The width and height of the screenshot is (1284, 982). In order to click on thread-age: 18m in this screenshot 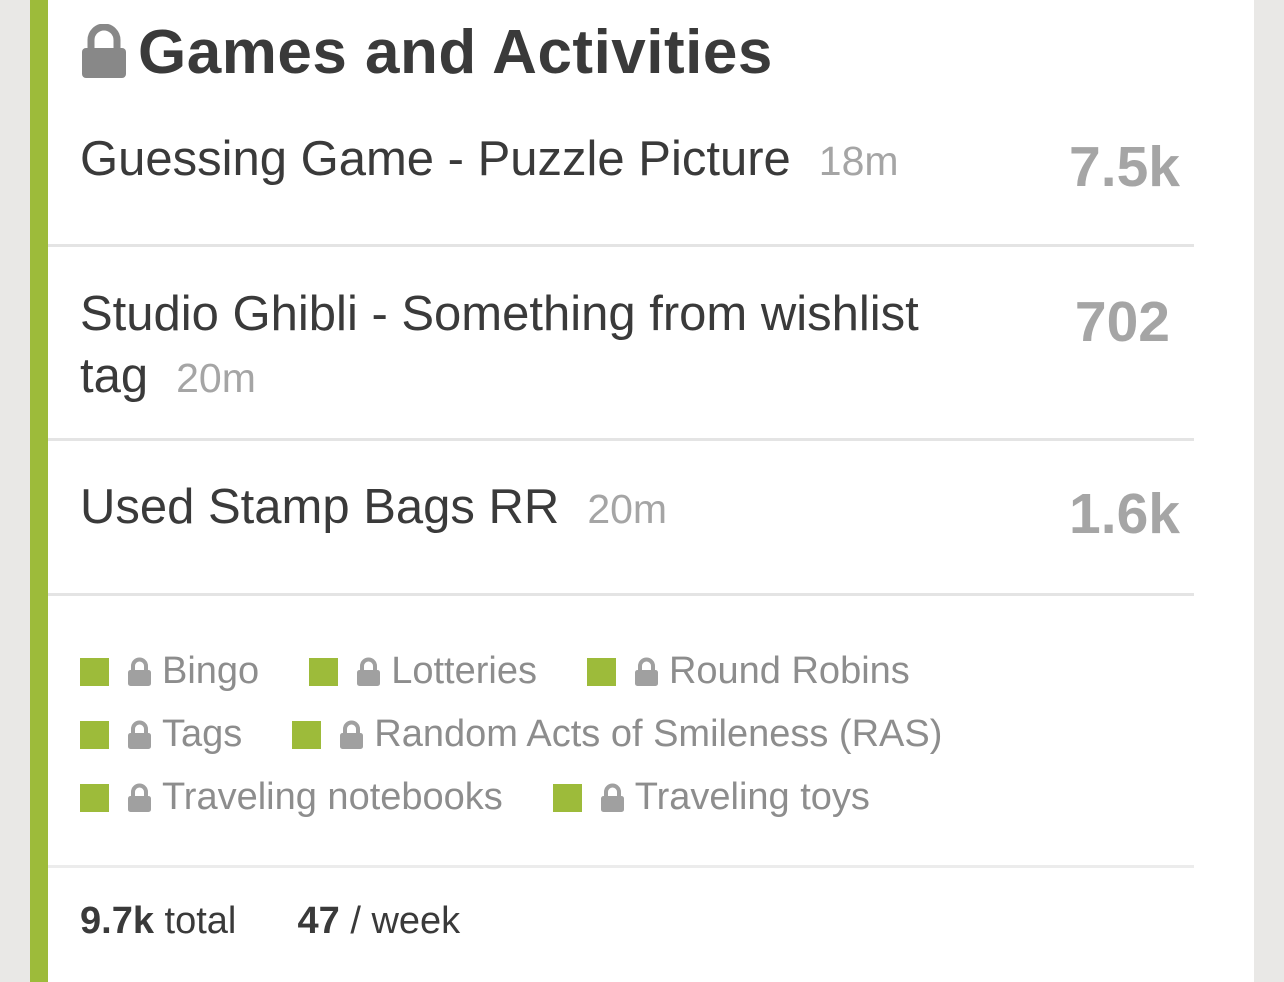, I will do `click(858, 161)`.